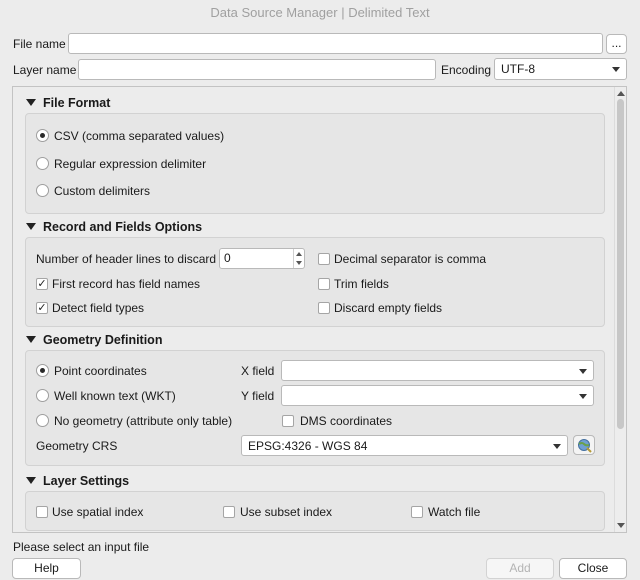  What do you see at coordinates (324, 259) in the screenshot?
I see `decimal-comma-checkbox` at bounding box center [324, 259].